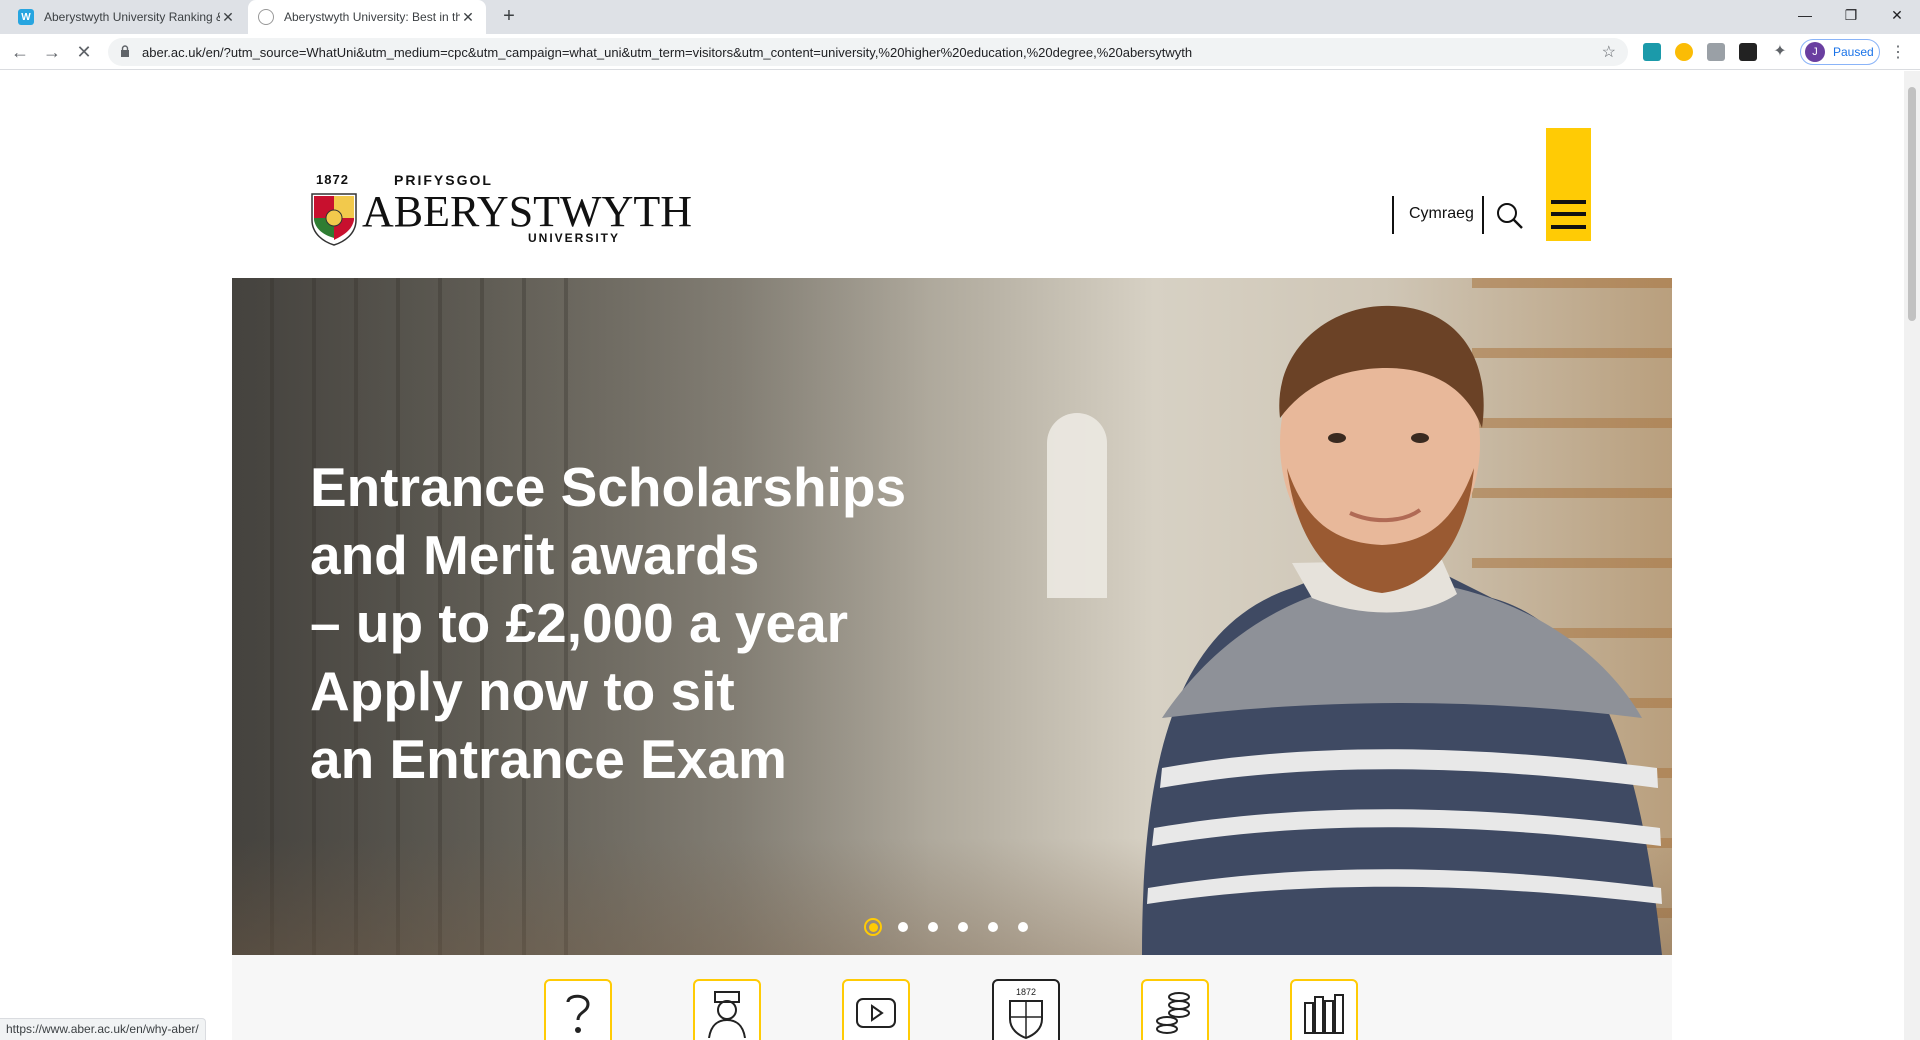  What do you see at coordinates (1077, 505) in the screenshot?
I see `hero-background-window` at bounding box center [1077, 505].